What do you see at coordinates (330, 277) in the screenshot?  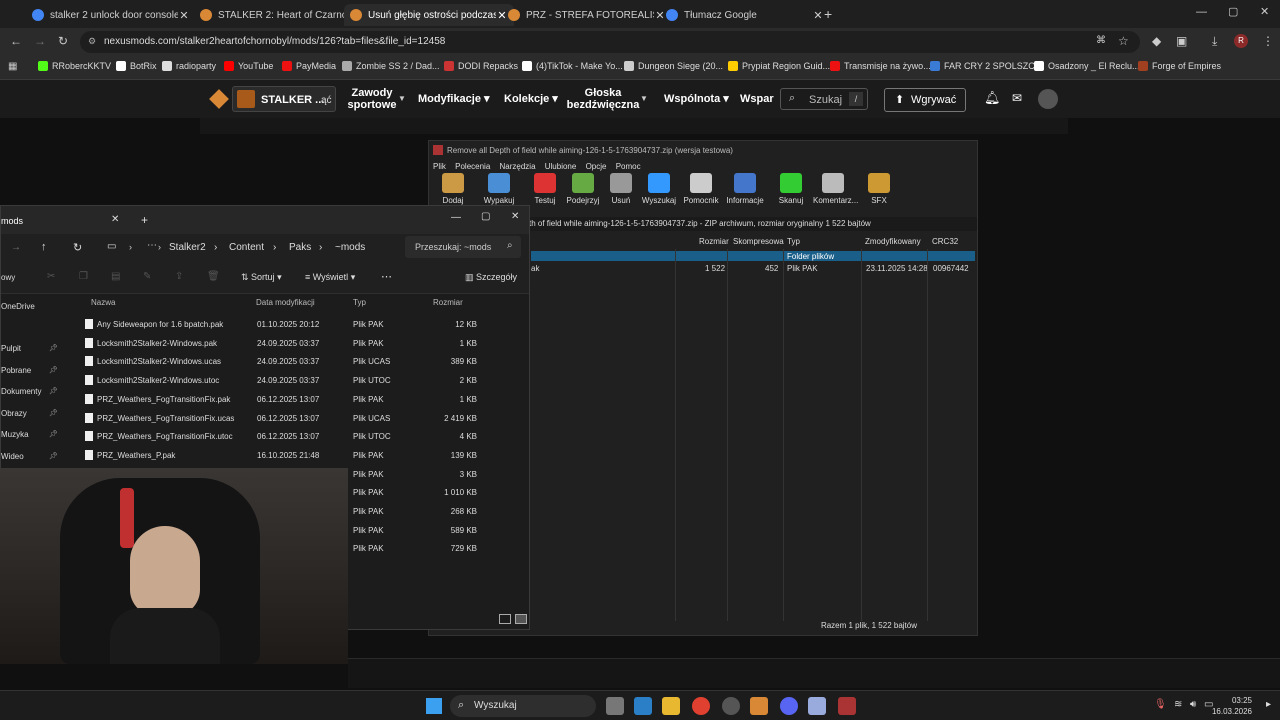 I see `view-button: ≡ Wyświetl ▾` at bounding box center [330, 277].